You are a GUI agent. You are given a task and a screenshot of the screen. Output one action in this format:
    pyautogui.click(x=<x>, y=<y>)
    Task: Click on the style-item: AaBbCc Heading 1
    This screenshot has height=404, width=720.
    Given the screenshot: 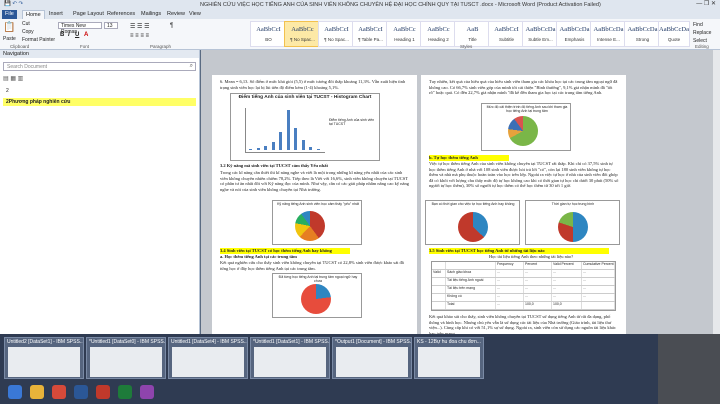 What is the action you would take?
    pyautogui.click(x=404, y=34)
    